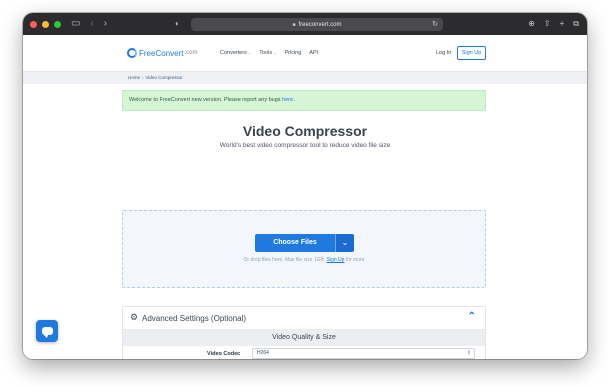 This screenshot has height=387, width=608. I want to click on page-title: Video Compressor, so click(305, 131).